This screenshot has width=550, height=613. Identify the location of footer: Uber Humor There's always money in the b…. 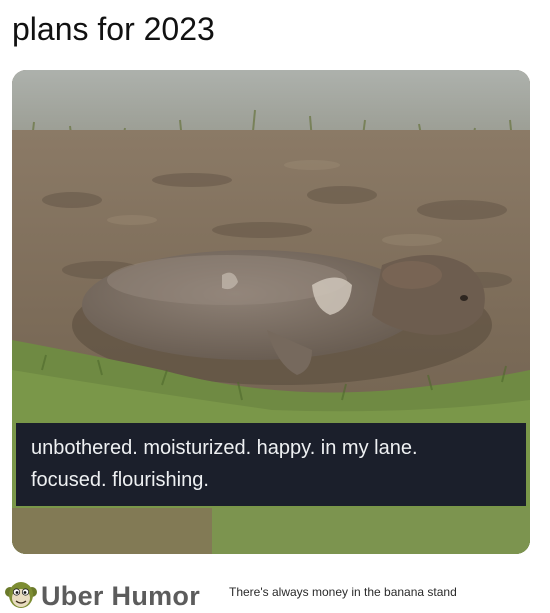
(275, 594).